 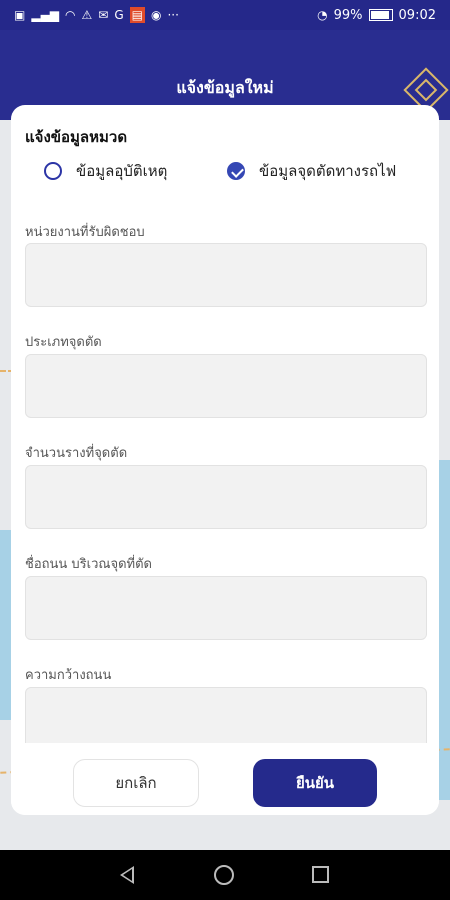 What do you see at coordinates (315, 783) in the screenshot?
I see `confirm-button: ยืนยัน` at bounding box center [315, 783].